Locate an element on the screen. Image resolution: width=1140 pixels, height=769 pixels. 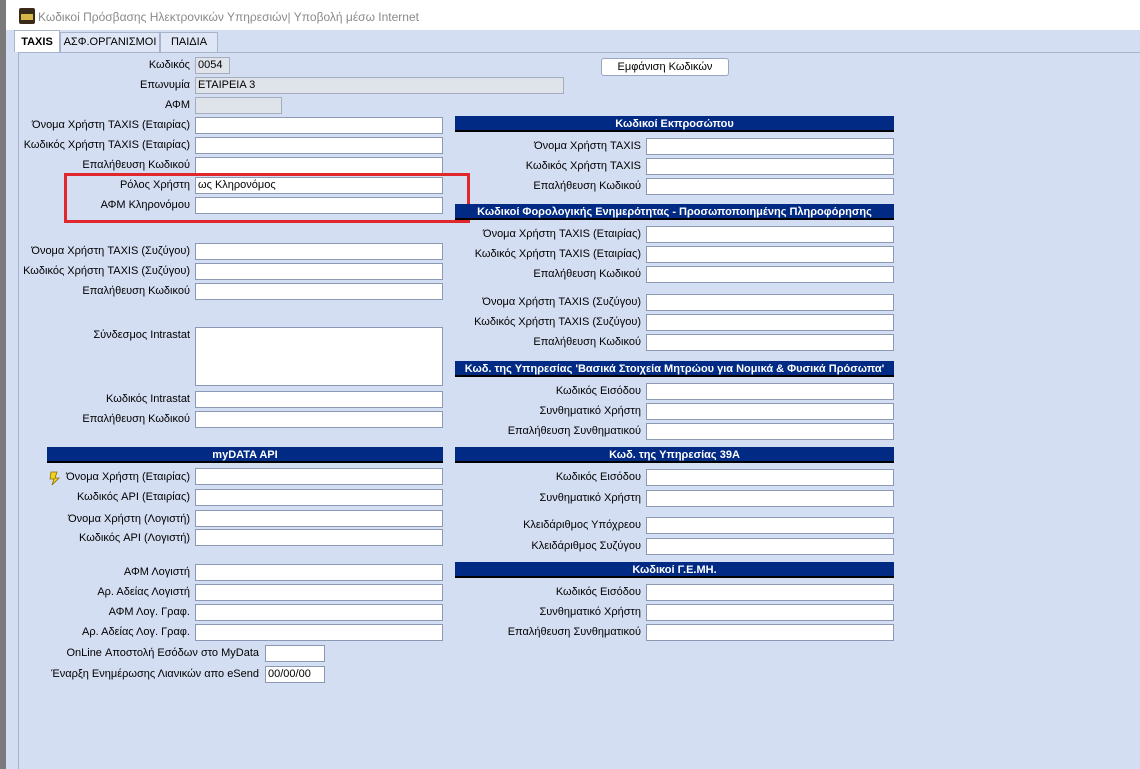
license-accountant-label: Αρ. Αδείας Λογιστή is located at coordinates (143, 592).